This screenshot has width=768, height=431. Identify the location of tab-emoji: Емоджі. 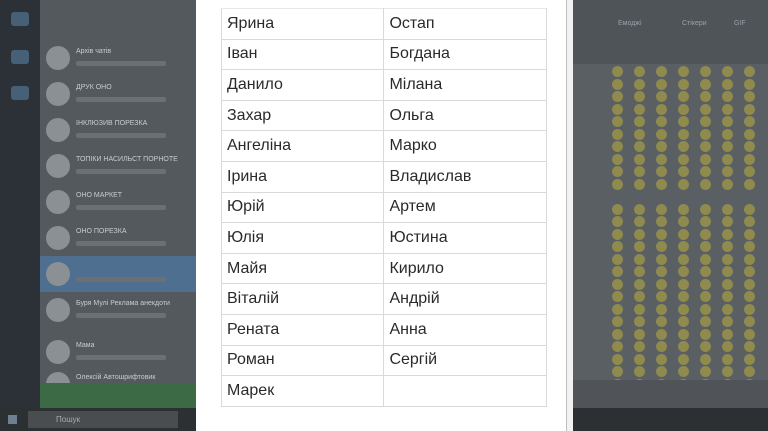
(630, 23).